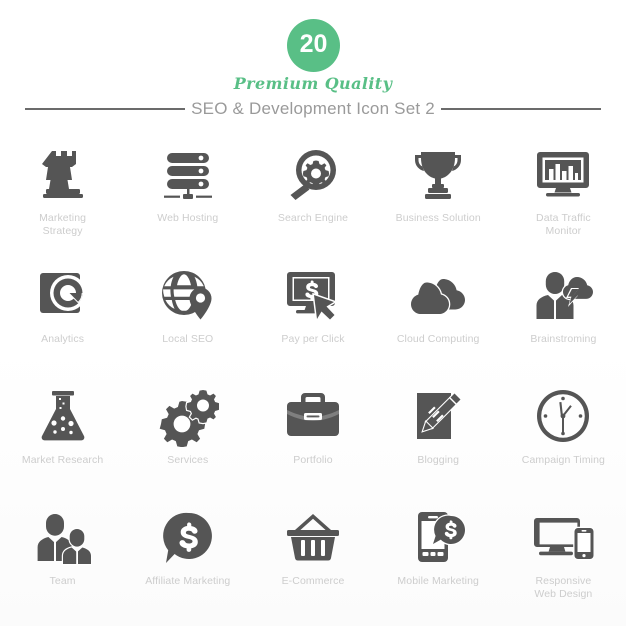  I want to click on monitor-bar-chart-icon, so click(563, 174).